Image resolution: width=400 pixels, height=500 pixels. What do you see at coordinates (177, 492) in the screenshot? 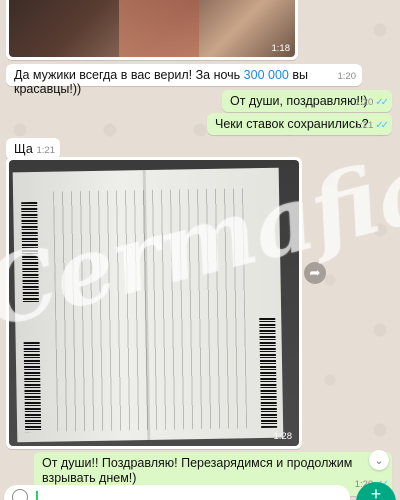
I see `message-input` at bounding box center [177, 492].